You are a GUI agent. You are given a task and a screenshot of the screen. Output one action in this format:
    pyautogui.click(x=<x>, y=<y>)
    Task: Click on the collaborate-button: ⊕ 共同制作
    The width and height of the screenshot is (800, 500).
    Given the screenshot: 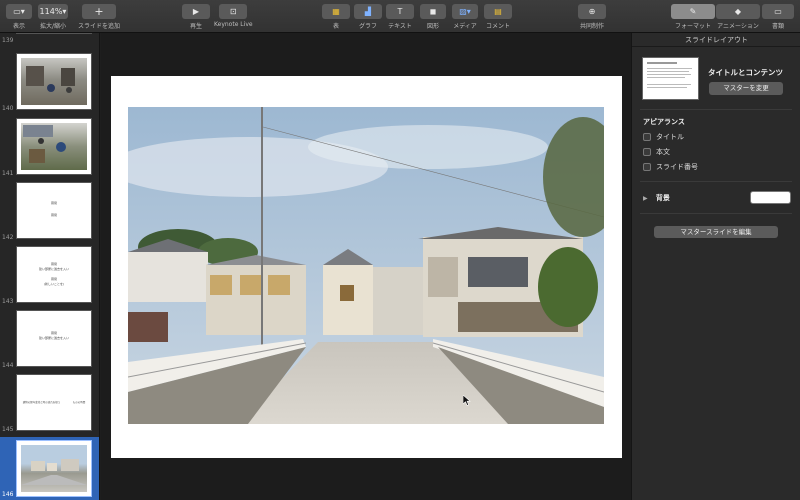 What is the action you would take?
    pyautogui.click(x=592, y=17)
    